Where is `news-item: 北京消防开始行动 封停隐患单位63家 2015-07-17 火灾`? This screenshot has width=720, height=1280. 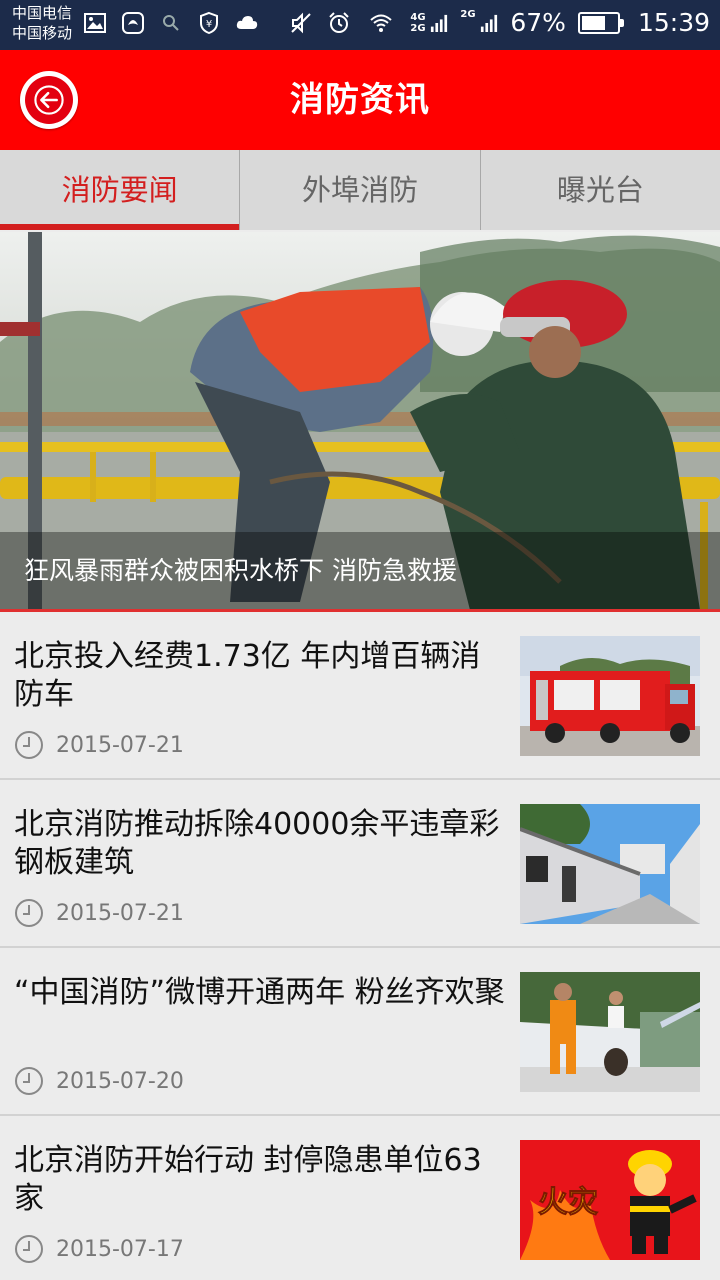
news-item: 北京消防开始行动 封停隐患单位63家 2015-07-17 火灾 is located at coordinates (360, 1198).